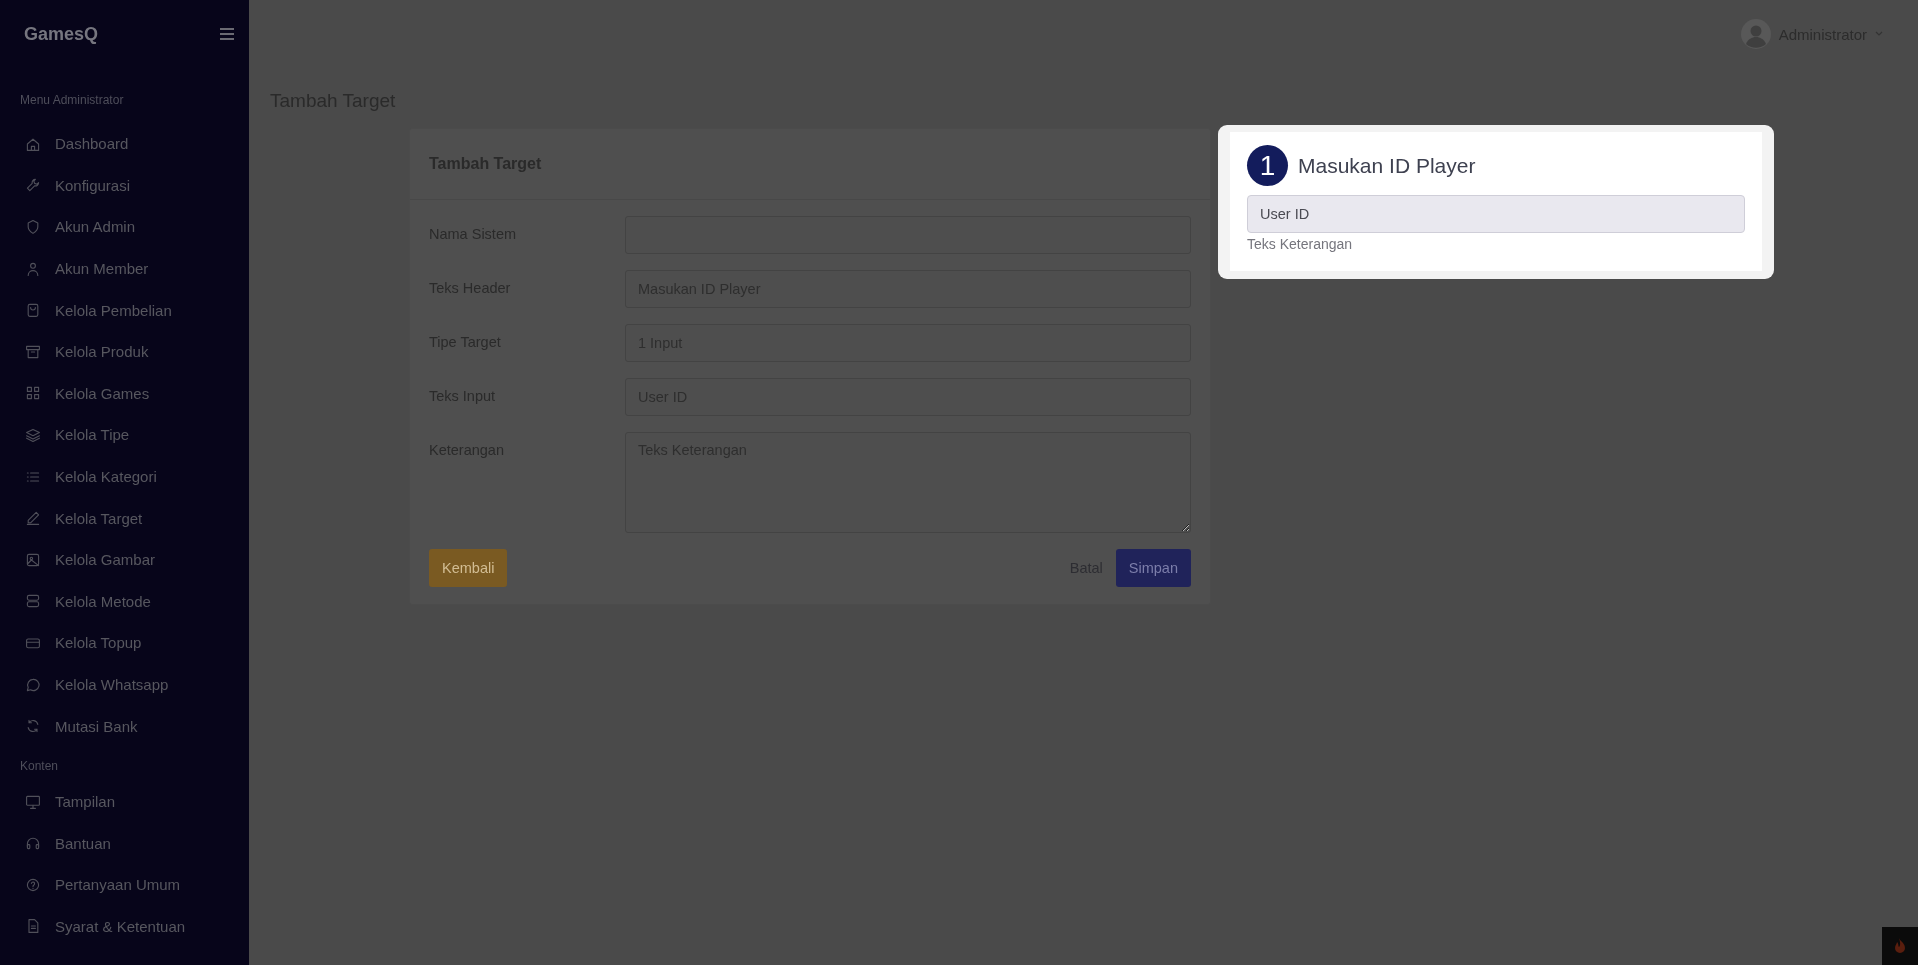  Describe the element at coordinates (227, 34) in the screenshot. I see `menu-icon` at that location.